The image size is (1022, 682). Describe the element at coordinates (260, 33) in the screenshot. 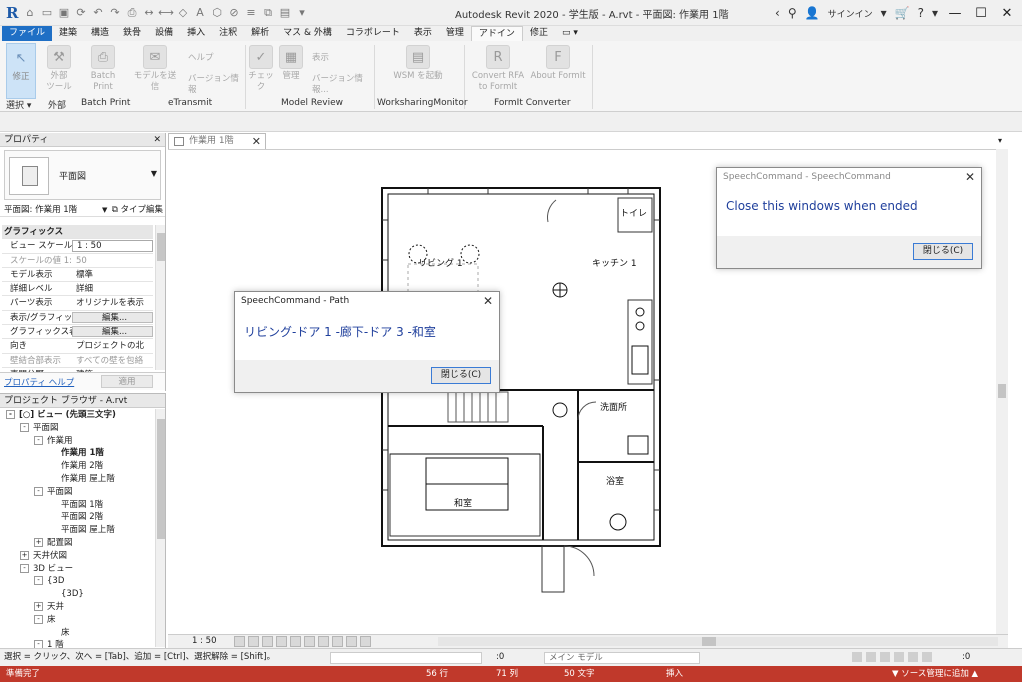

I see `ribbon-tab: 解析` at that location.